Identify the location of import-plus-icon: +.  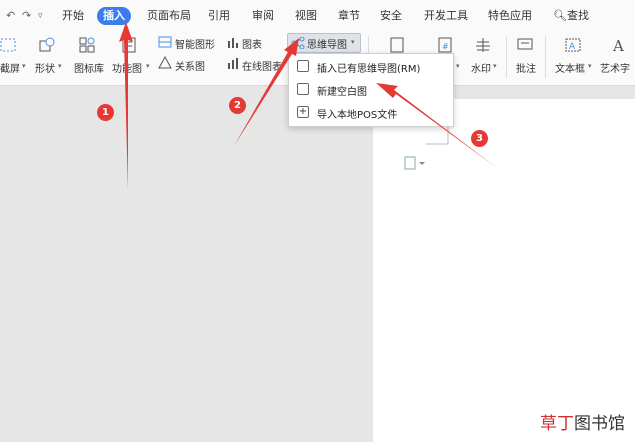
(303, 112).